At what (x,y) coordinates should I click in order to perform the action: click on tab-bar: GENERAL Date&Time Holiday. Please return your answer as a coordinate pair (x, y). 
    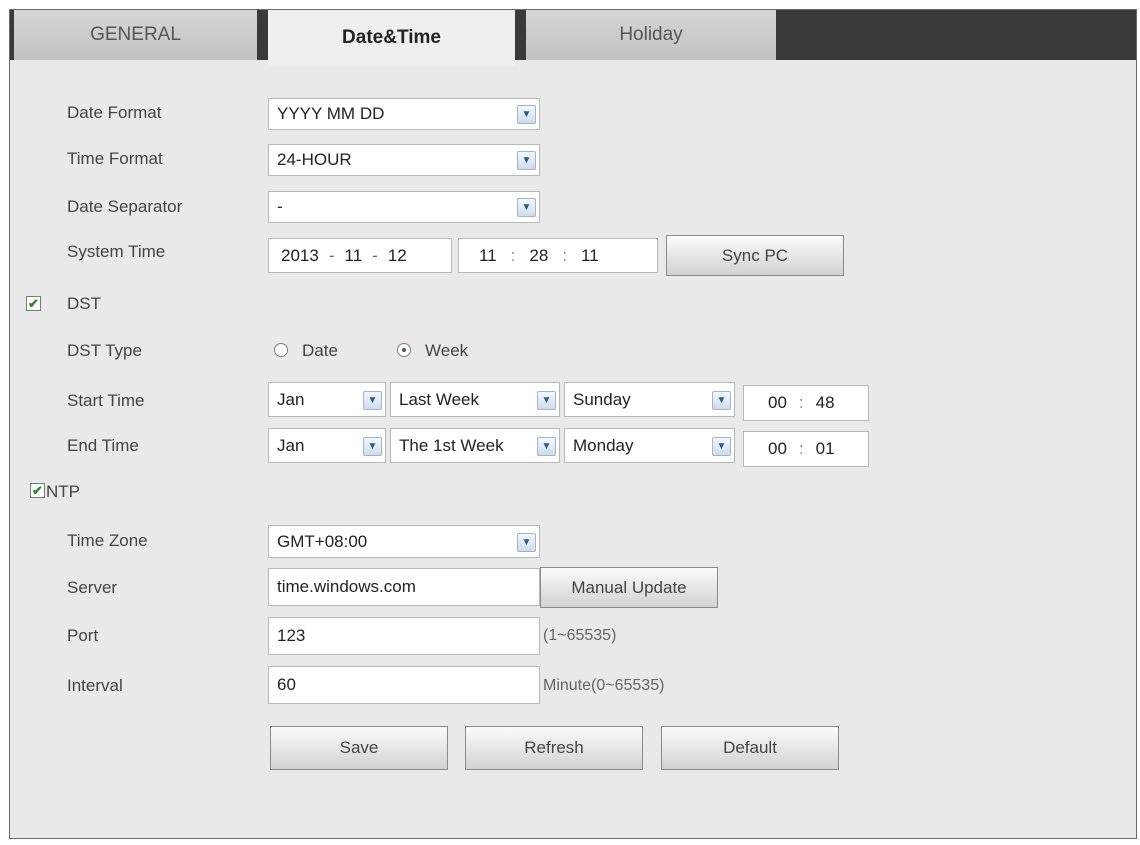
    Looking at the image, I should click on (573, 38).